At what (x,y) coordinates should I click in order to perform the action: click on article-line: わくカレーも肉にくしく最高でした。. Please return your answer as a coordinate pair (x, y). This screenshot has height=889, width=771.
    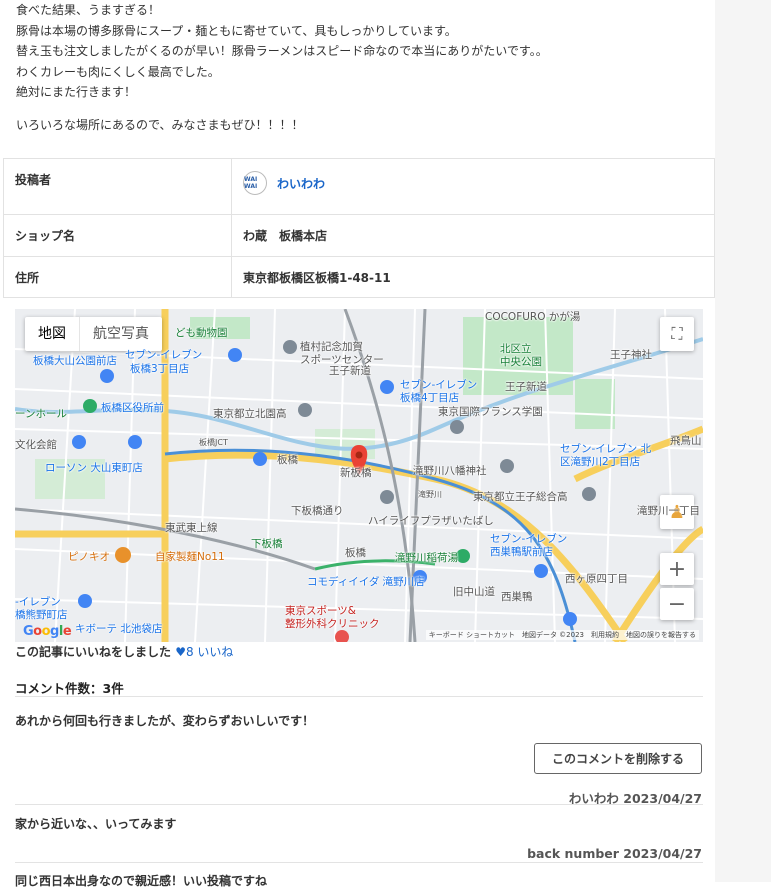
    Looking at the image, I should click on (118, 71).